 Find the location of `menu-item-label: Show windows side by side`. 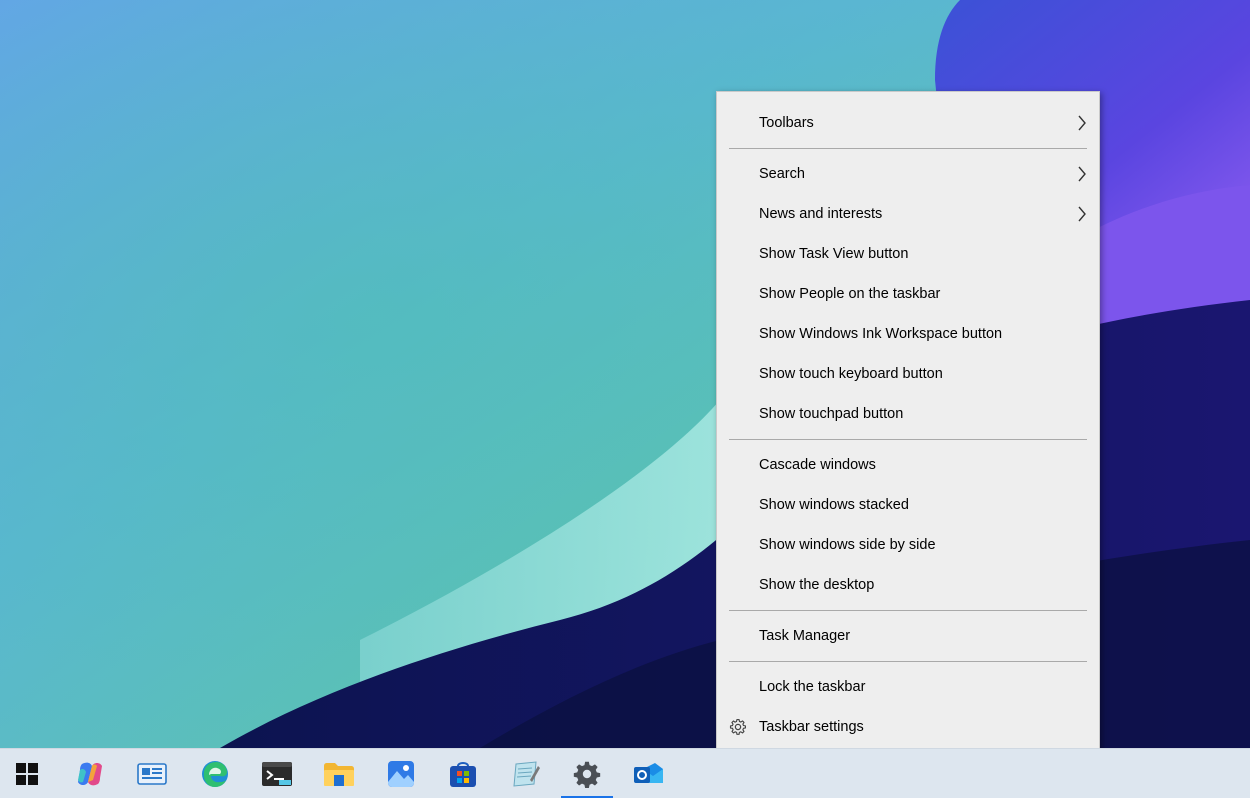

menu-item-label: Show windows side by side is located at coordinates (847, 545).